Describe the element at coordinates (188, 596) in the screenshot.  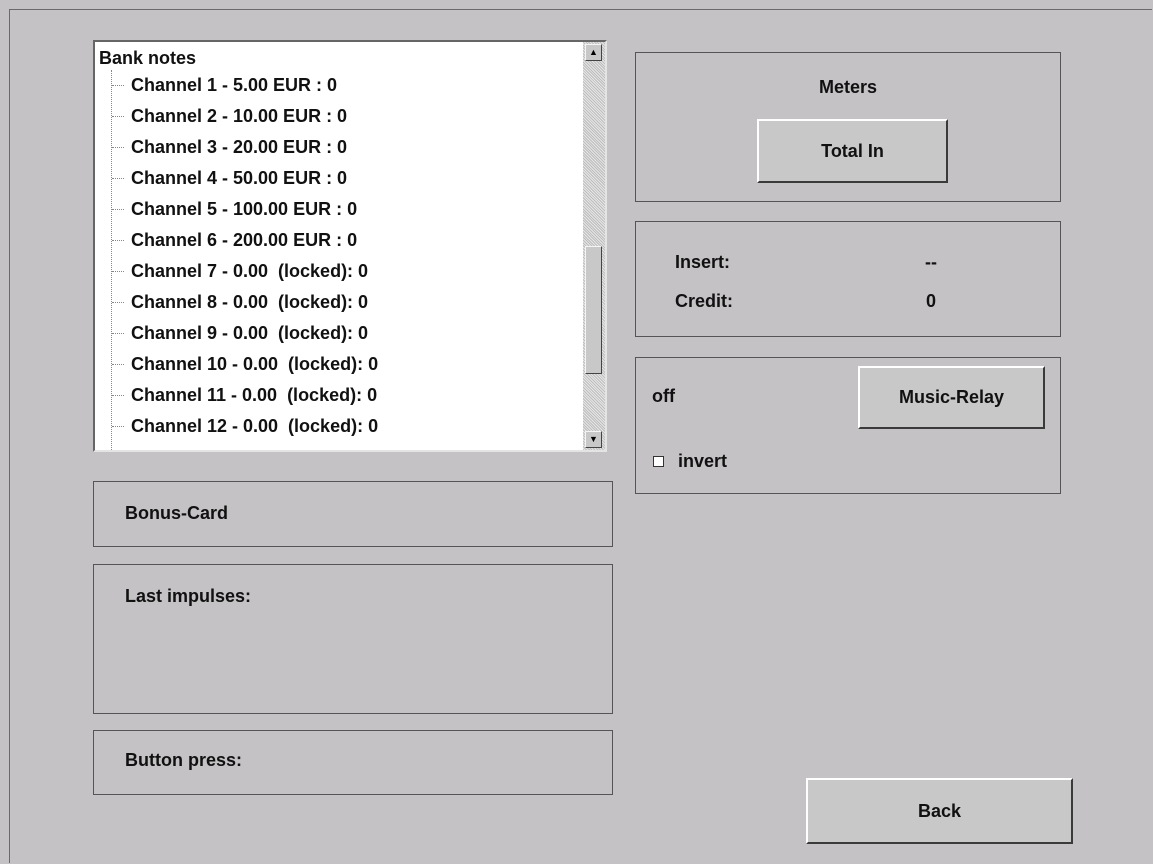
I see `last-impulses-label: Last impulses:` at that location.